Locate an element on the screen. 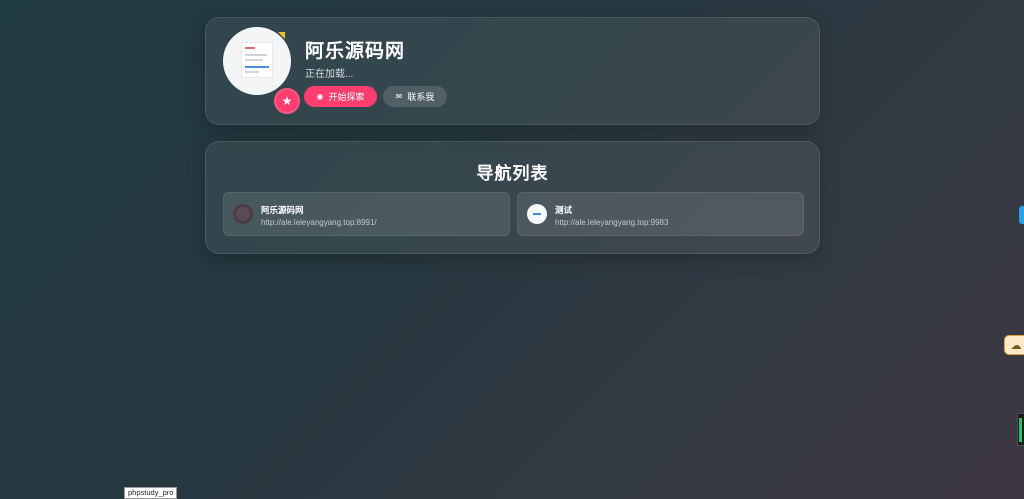 The width and height of the screenshot is (1024, 499). nav-item: 测试 http://ale.leleyangyang.top:9983 is located at coordinates (660, 214).